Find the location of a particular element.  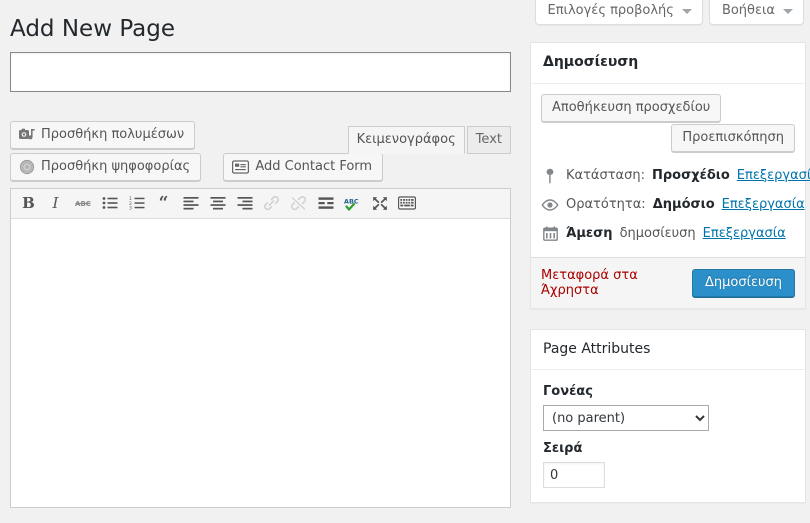

numbered-list-icon: 1 2 3 is located at coordinates (136, 203).